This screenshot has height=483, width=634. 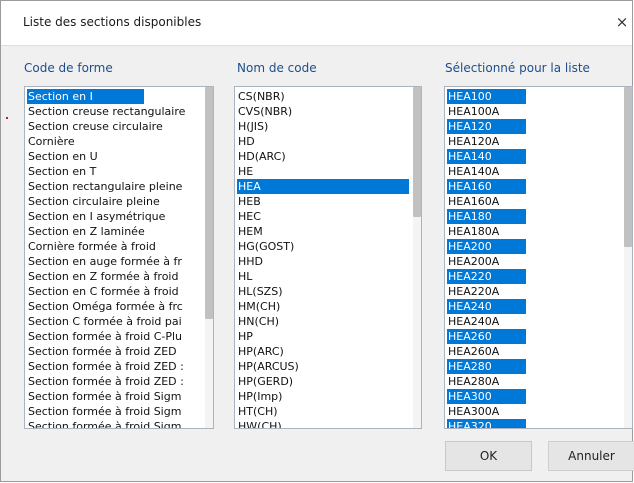 I want to click on list-item: HEA120A, so click(x=534, y=141).